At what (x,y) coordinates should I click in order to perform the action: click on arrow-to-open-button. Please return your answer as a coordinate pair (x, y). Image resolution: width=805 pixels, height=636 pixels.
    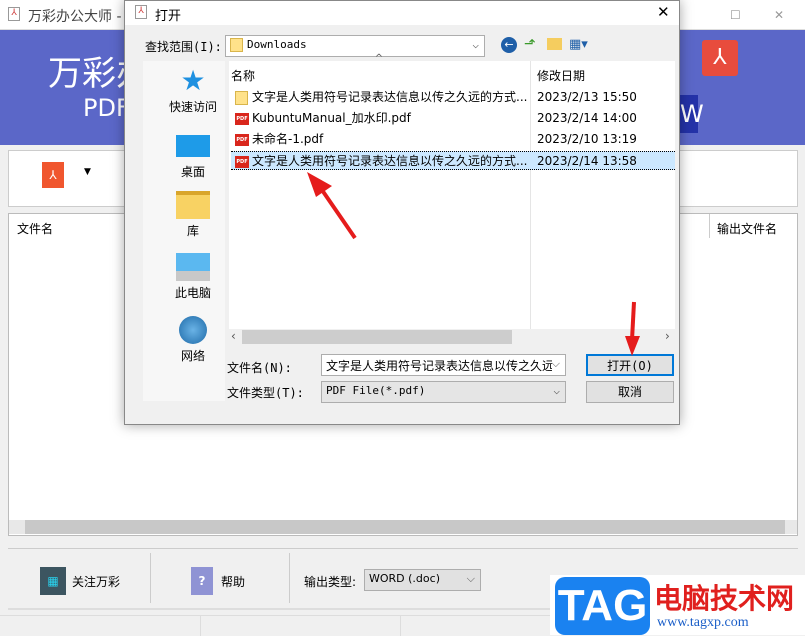
    Looking at the image, I should click on (632, 328).